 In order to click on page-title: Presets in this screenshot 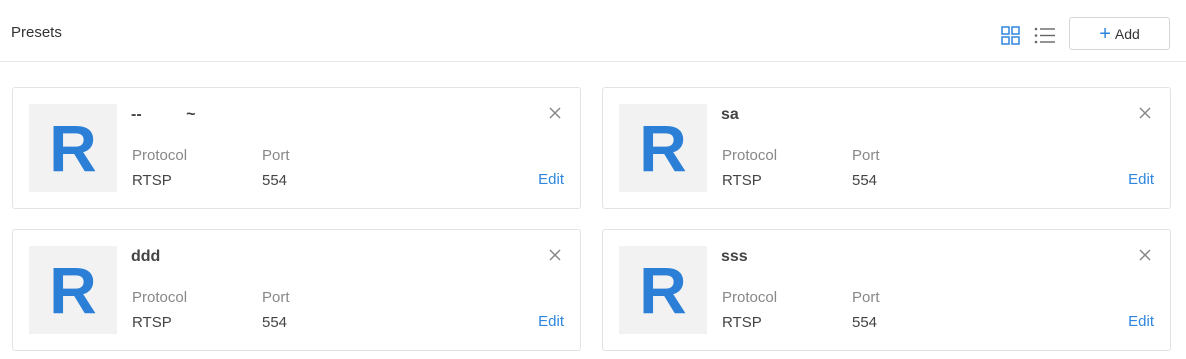, I will do `click(36, 32)`.